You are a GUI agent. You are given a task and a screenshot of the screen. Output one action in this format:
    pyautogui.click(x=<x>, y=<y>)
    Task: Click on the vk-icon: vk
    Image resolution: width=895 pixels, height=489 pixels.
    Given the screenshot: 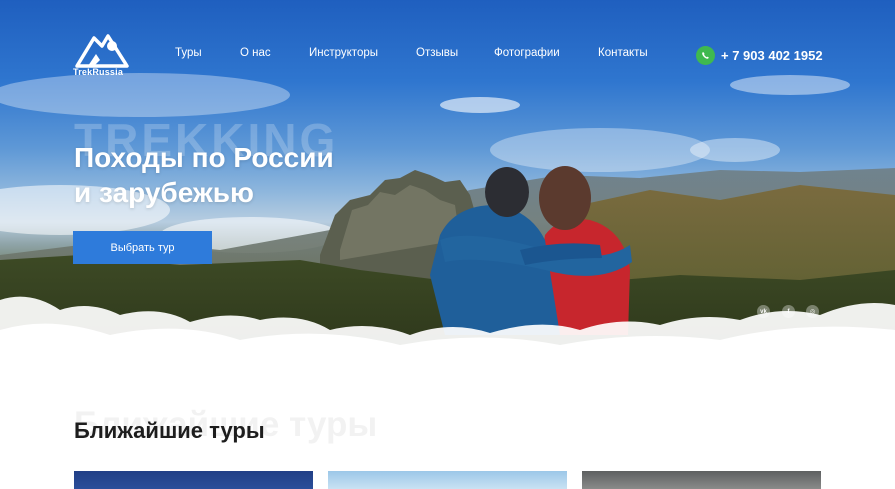 What is the action you would take?
    pyautogui.click(x=763, y=311)
    